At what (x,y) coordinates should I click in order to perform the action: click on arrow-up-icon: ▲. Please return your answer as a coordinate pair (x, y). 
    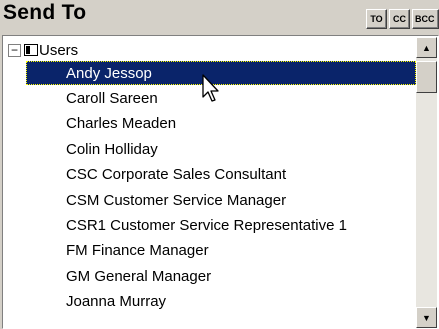
    Looking at the image, I should click on (426, 47).